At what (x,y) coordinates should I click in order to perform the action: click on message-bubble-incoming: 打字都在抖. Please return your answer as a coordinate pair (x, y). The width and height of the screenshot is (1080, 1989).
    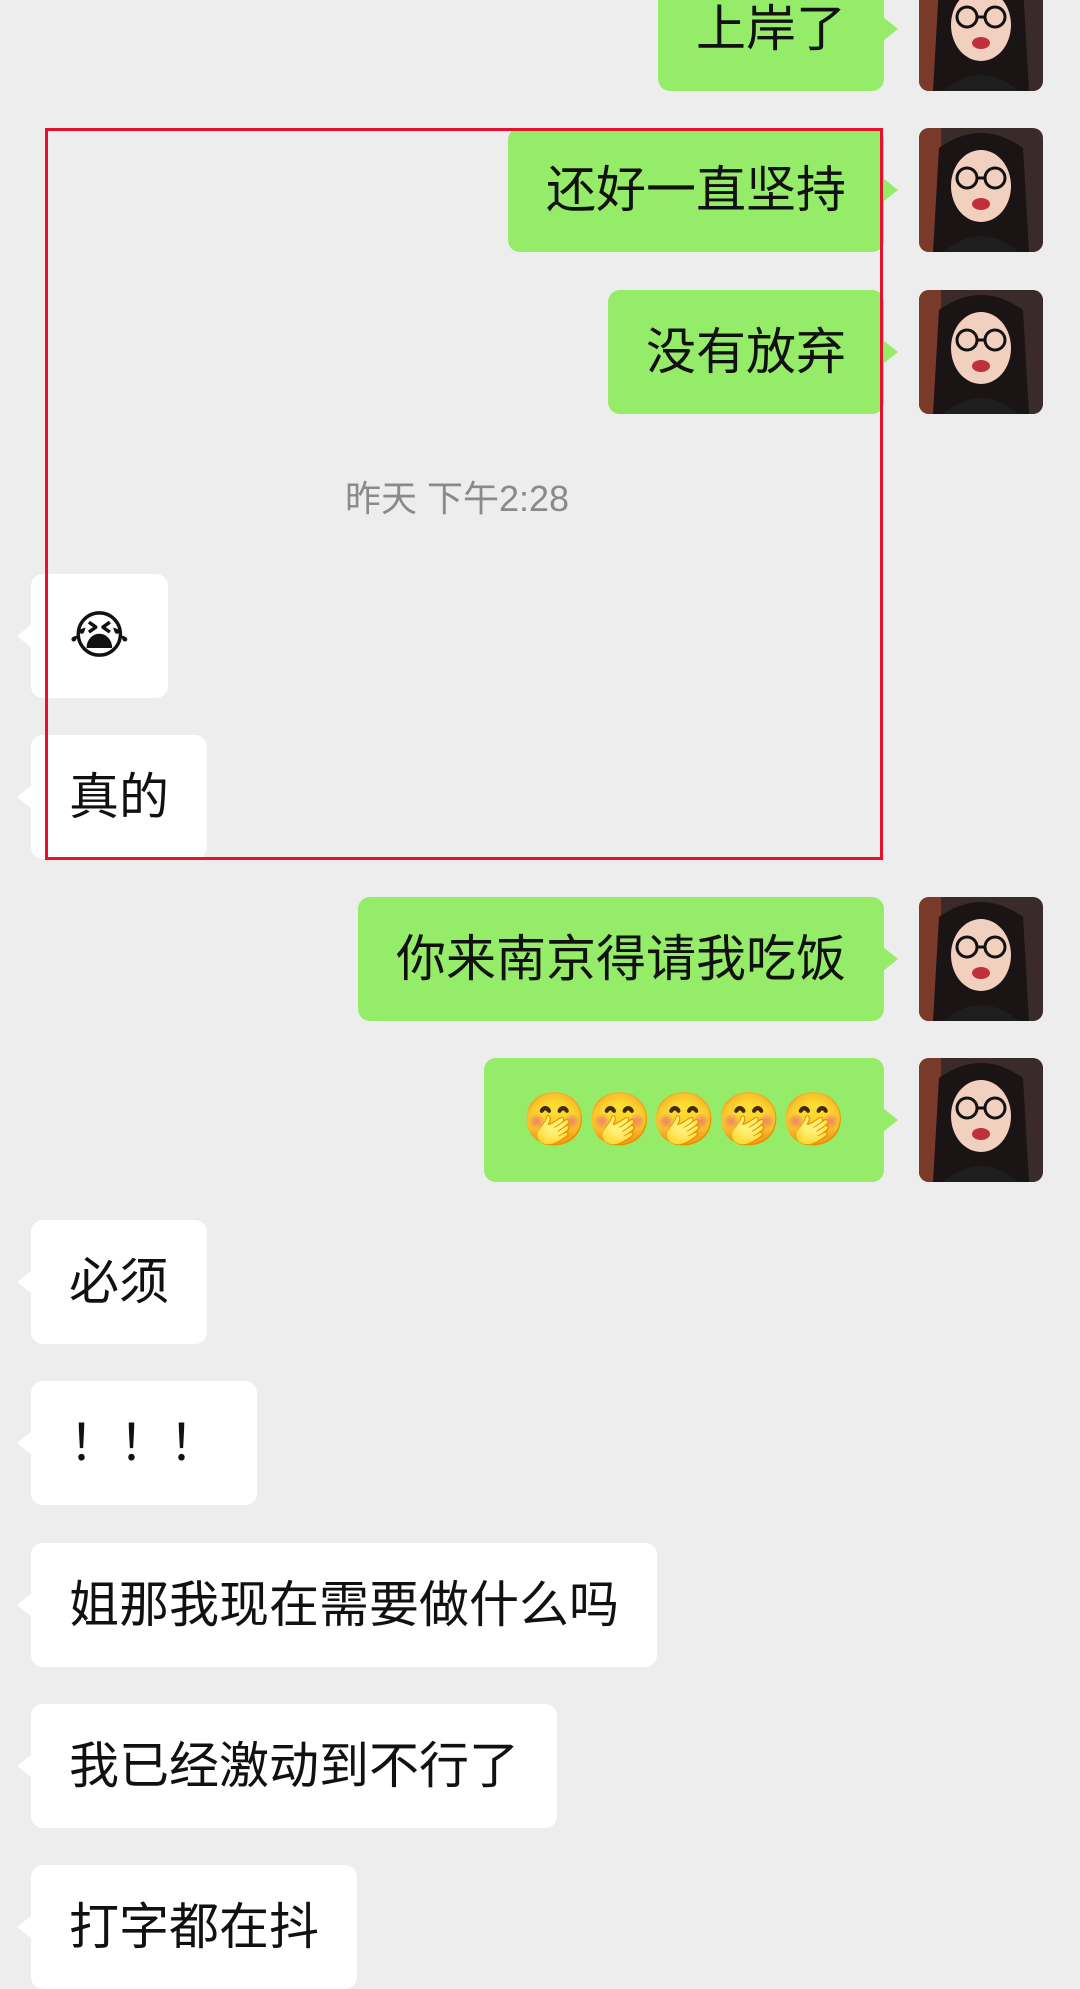
    Looking at the image, I should click on (187, 1927).